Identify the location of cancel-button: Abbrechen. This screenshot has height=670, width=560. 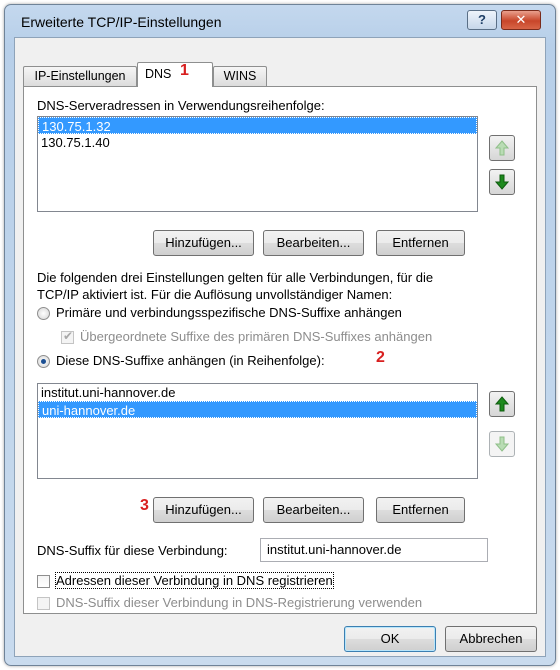
(491, 639).